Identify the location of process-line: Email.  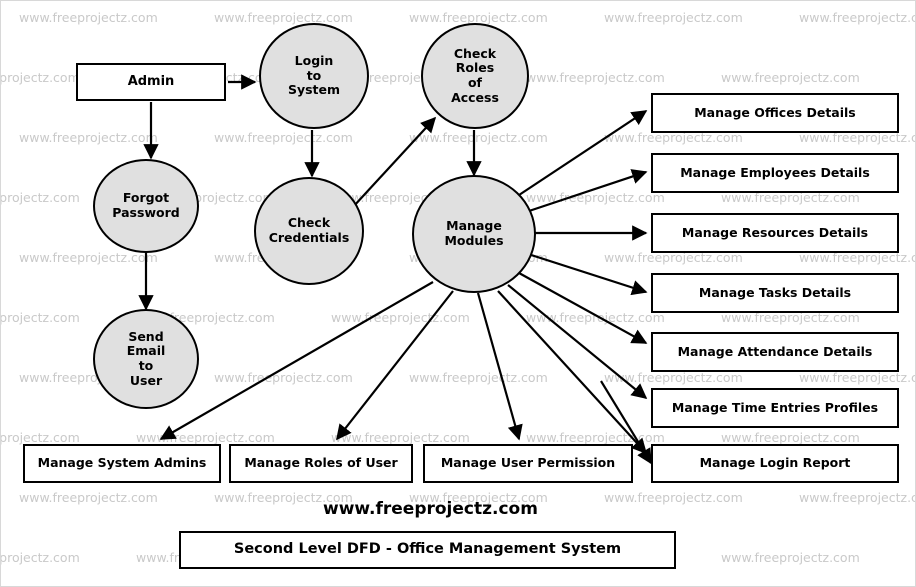
(146, 351).